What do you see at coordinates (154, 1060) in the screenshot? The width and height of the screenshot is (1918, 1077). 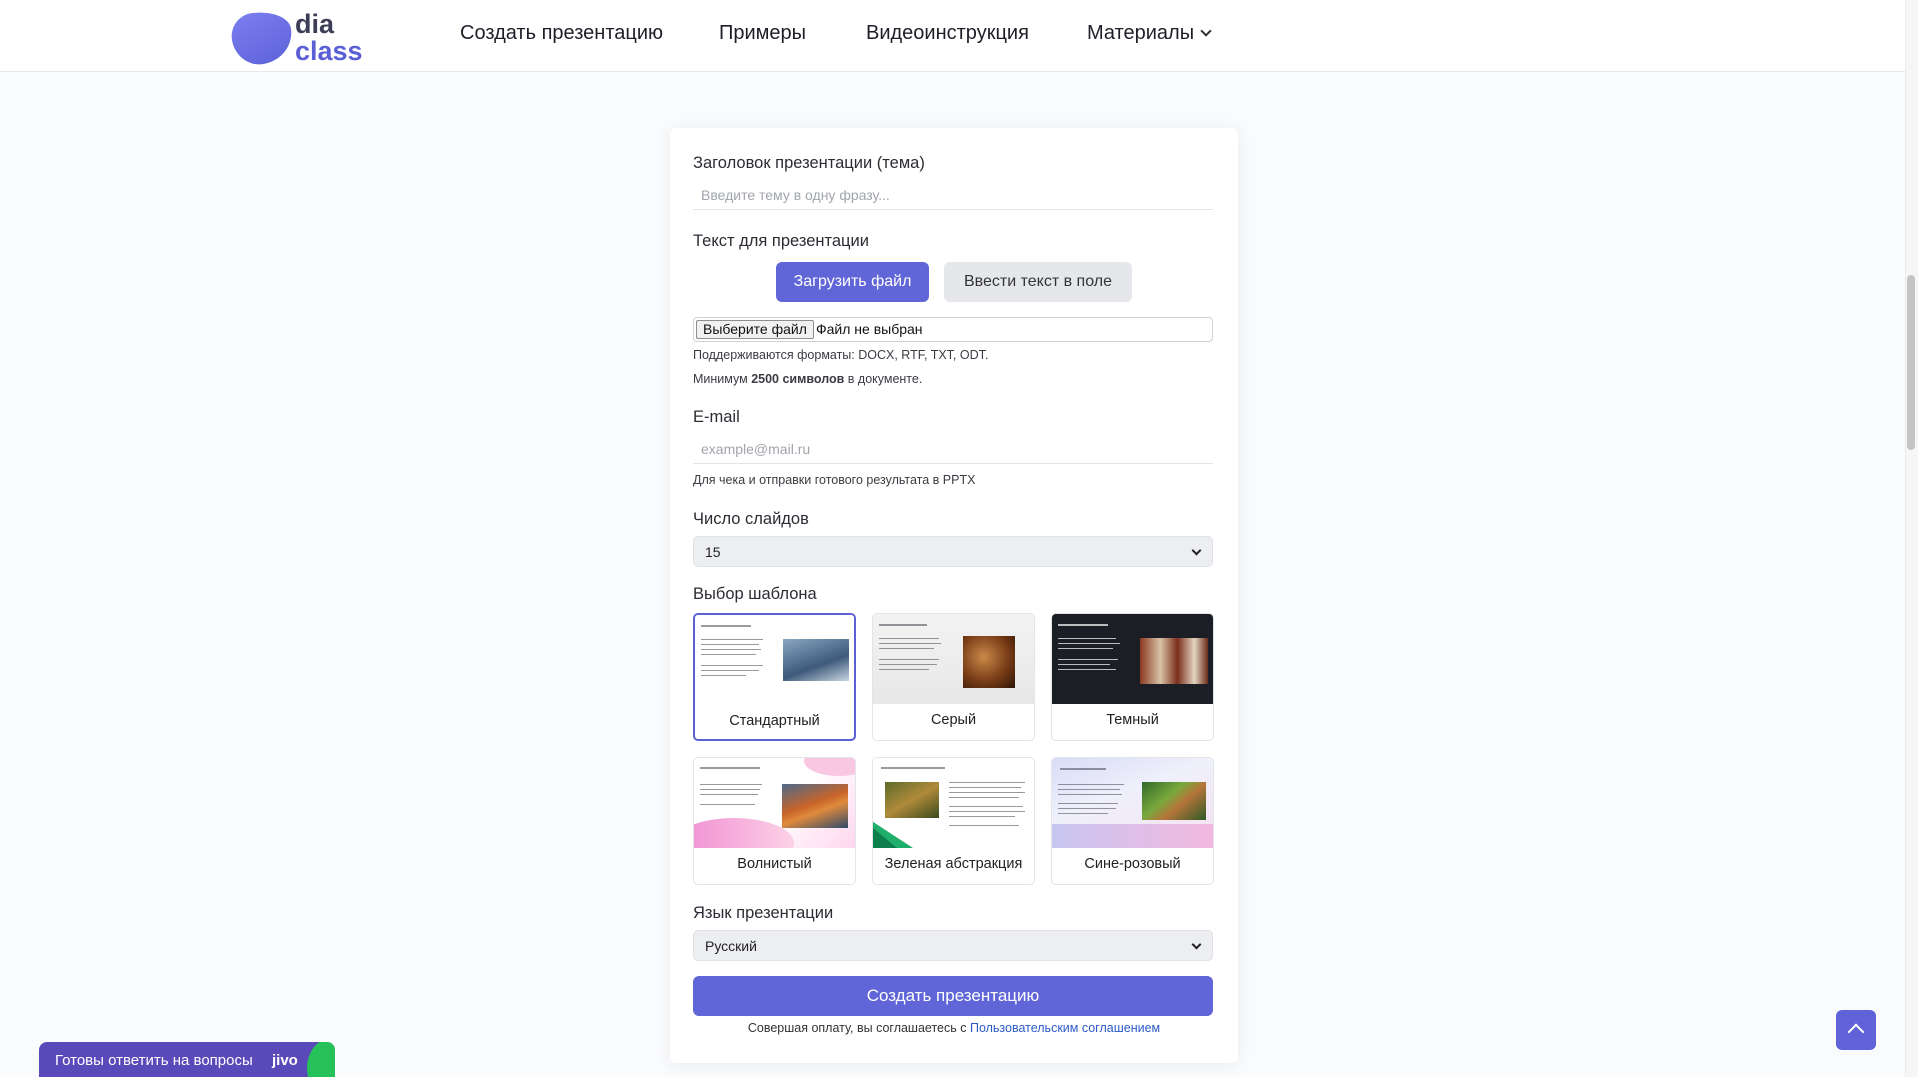 I see `chat-widget-text: Готовы ответить на вопросы` at bounding box center [154, 1060].